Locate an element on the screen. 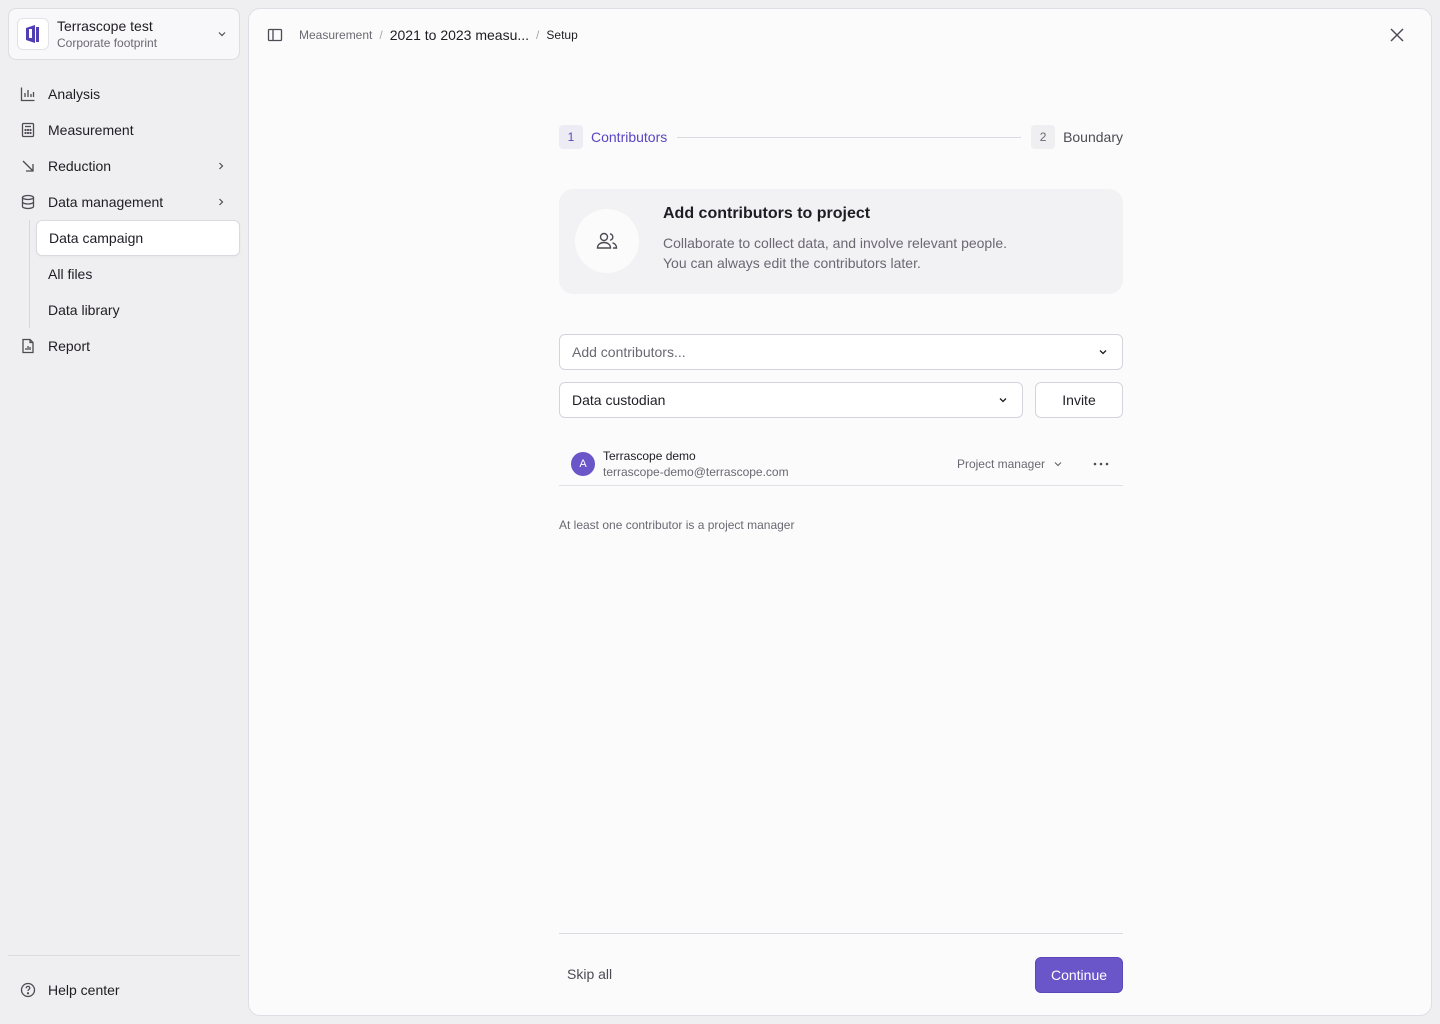 This screenshot has width=1440, height=1024. role-select: Data custodian is located at coordinates (791, 400).